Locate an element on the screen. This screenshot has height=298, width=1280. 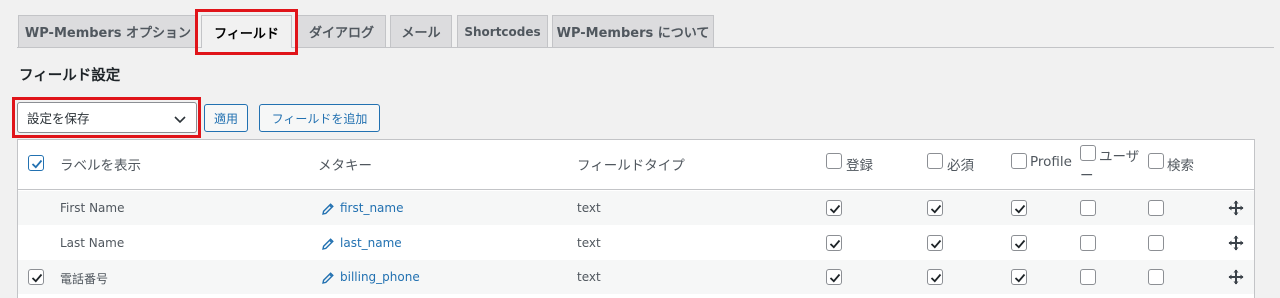
apply-button: 適用 is located at coordinates (226, 118).